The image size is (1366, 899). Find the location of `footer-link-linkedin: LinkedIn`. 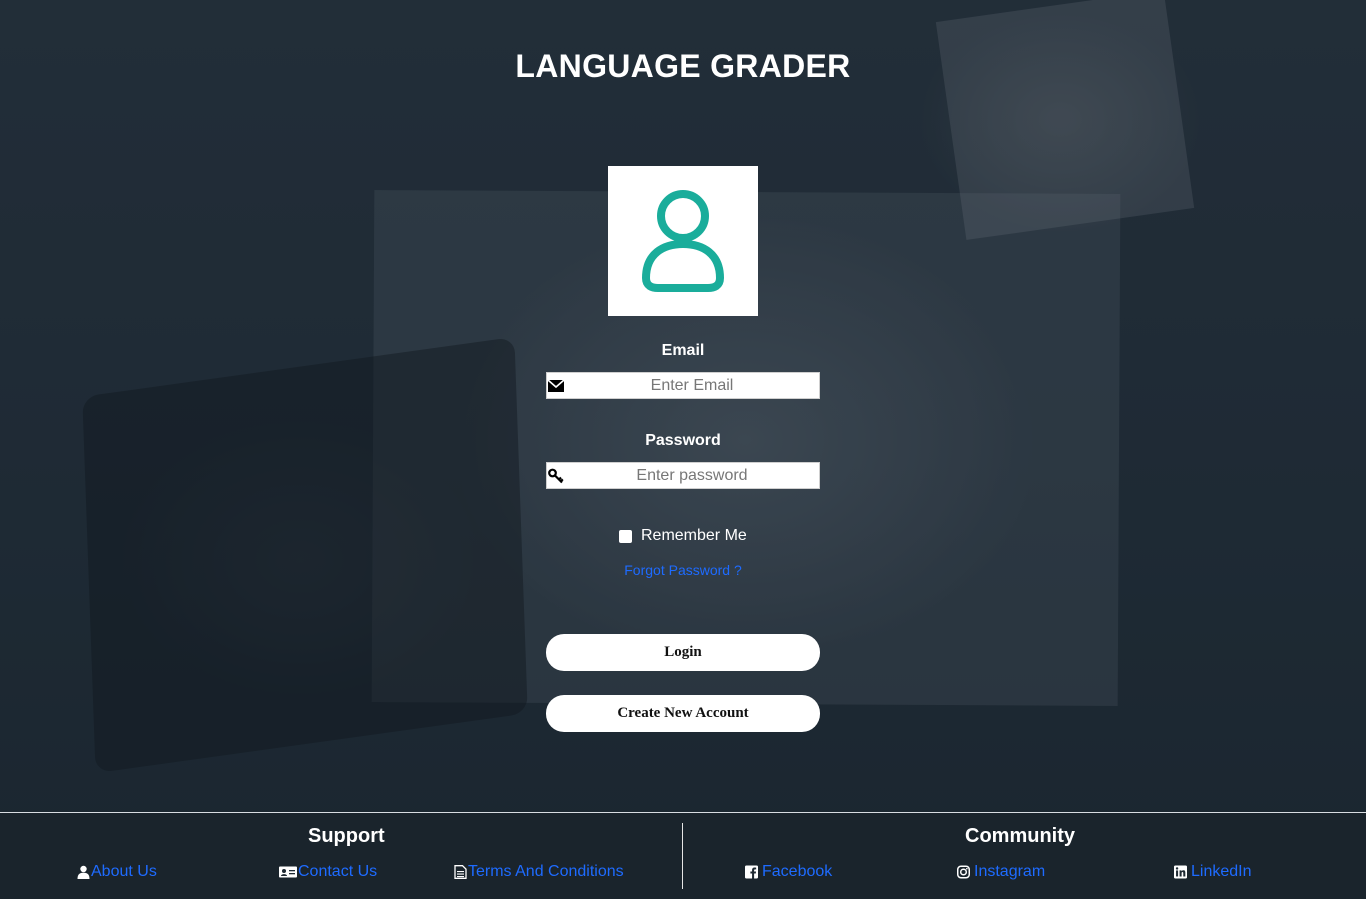

footer-link-linkedin: LinkedIn is located at coordinates (1213, 872).